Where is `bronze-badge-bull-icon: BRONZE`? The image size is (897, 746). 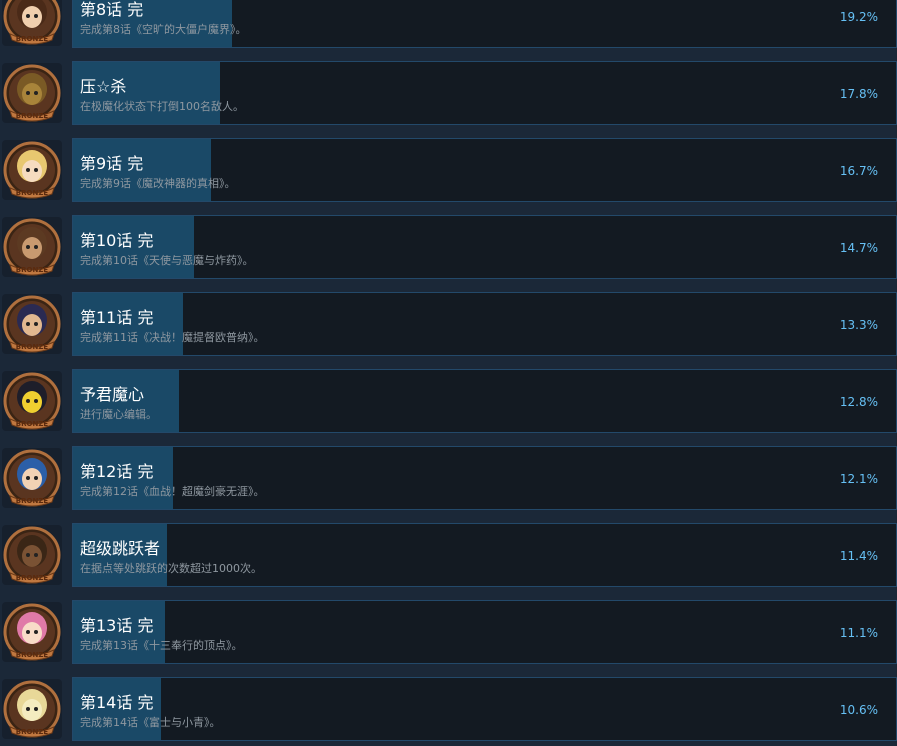
bronze-badge-bull-icon: BRONZE is located at coordinates (32, 555).